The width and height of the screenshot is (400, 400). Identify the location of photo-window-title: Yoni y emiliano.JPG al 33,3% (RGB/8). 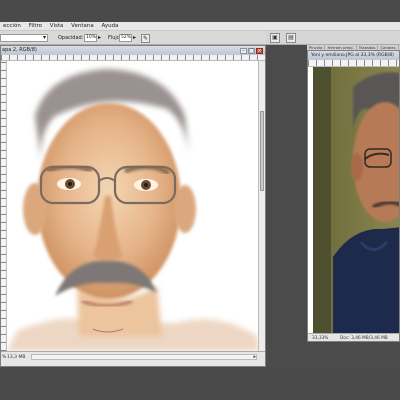
(352, 55).